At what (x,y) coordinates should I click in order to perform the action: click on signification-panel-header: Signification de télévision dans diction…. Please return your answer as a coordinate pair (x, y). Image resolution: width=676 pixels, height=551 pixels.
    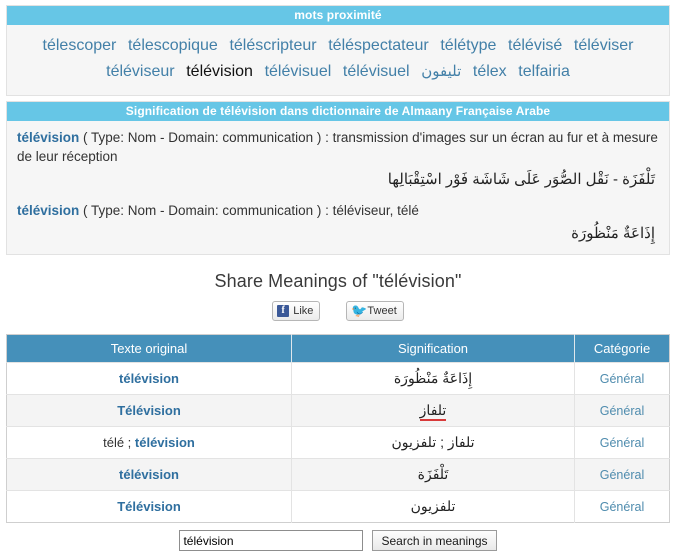
    Looking at the image, I should click on (338, 111).